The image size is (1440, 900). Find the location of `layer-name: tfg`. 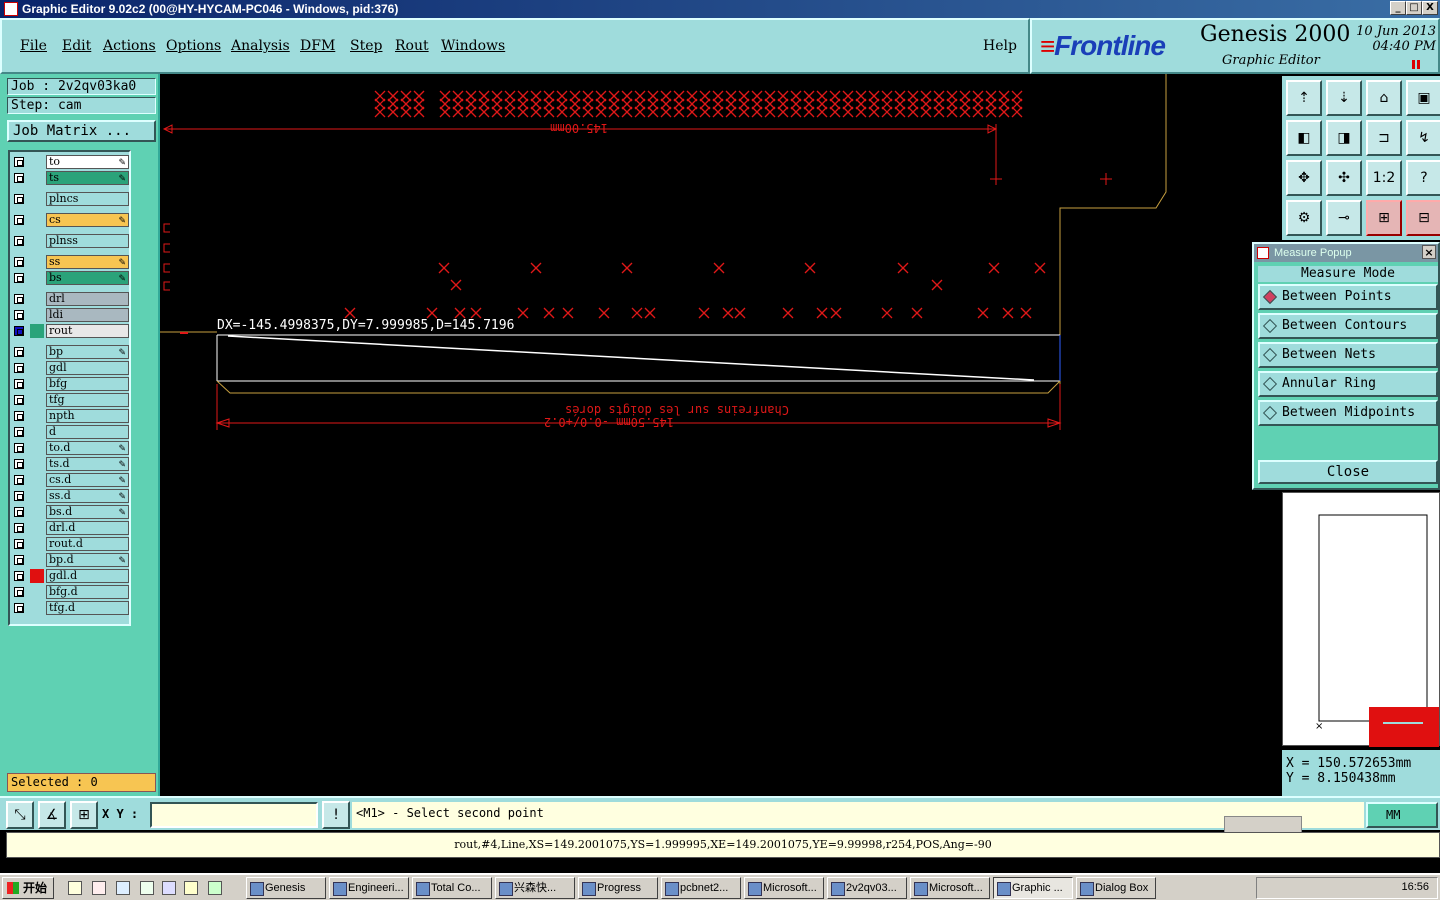

layer-name: tfg is located at coordinates (87, 400).